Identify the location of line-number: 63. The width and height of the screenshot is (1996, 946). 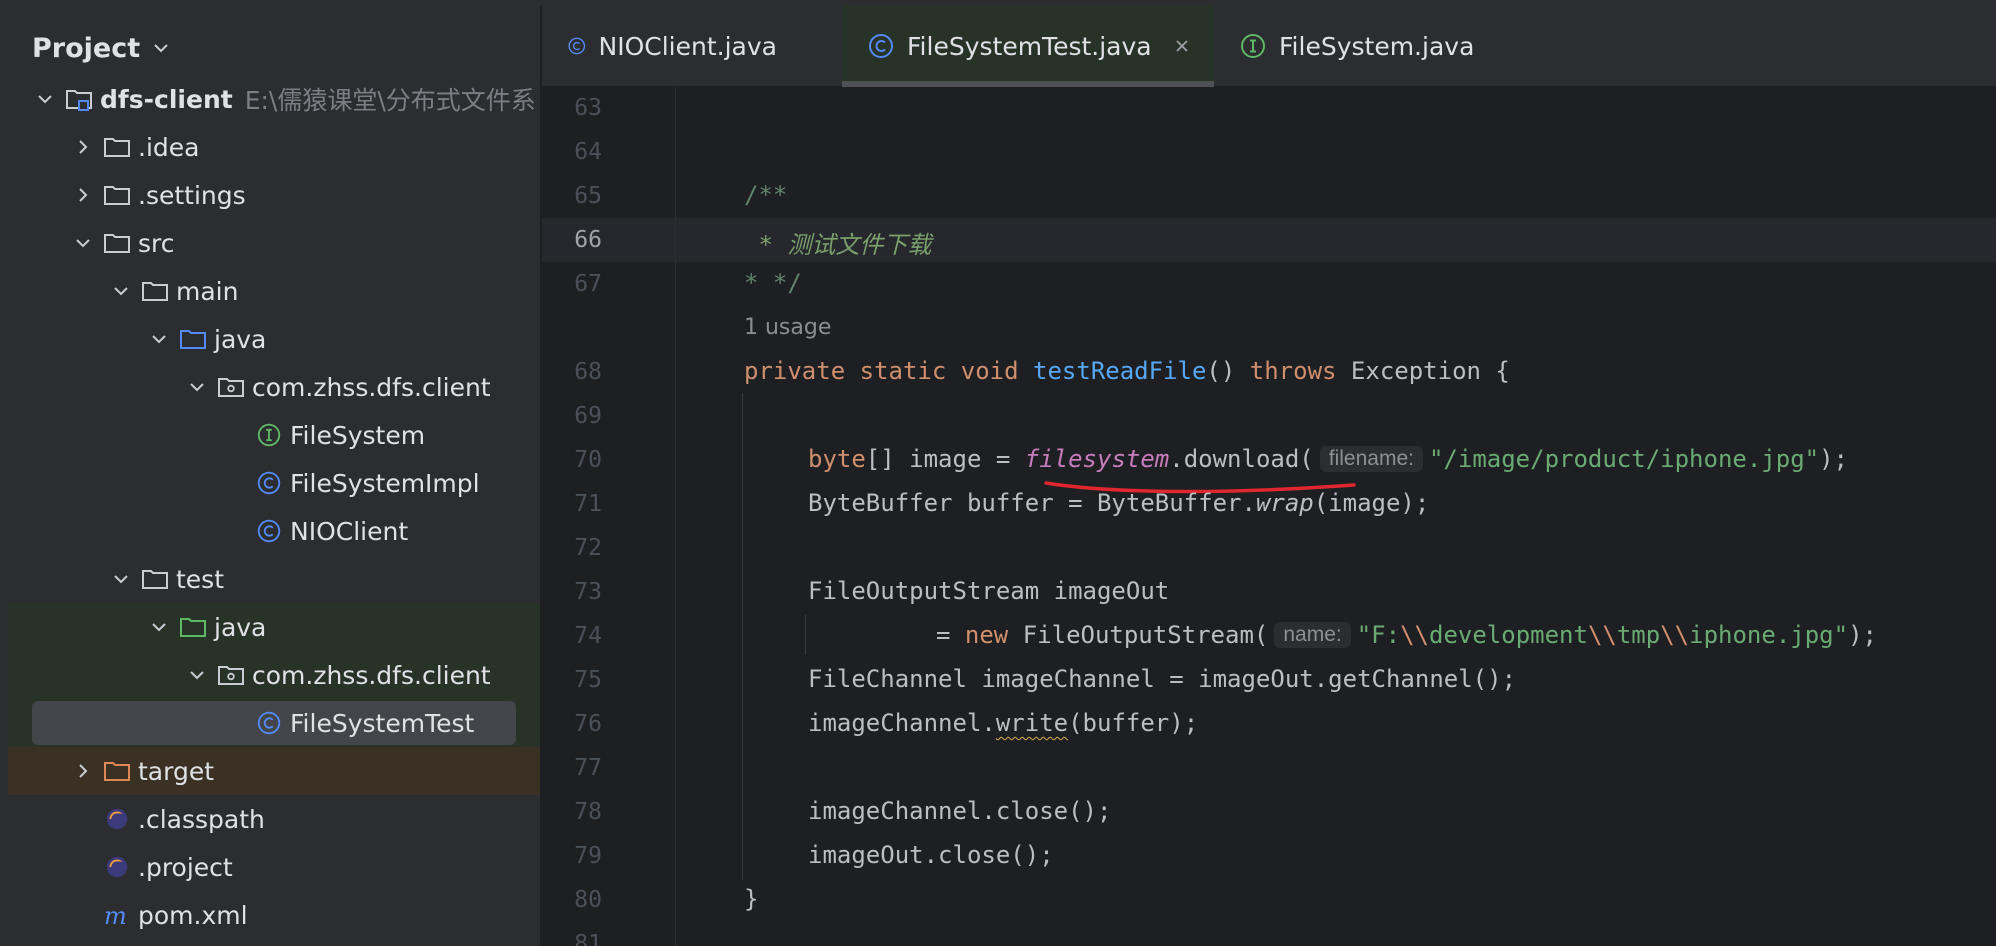
(588, 108).